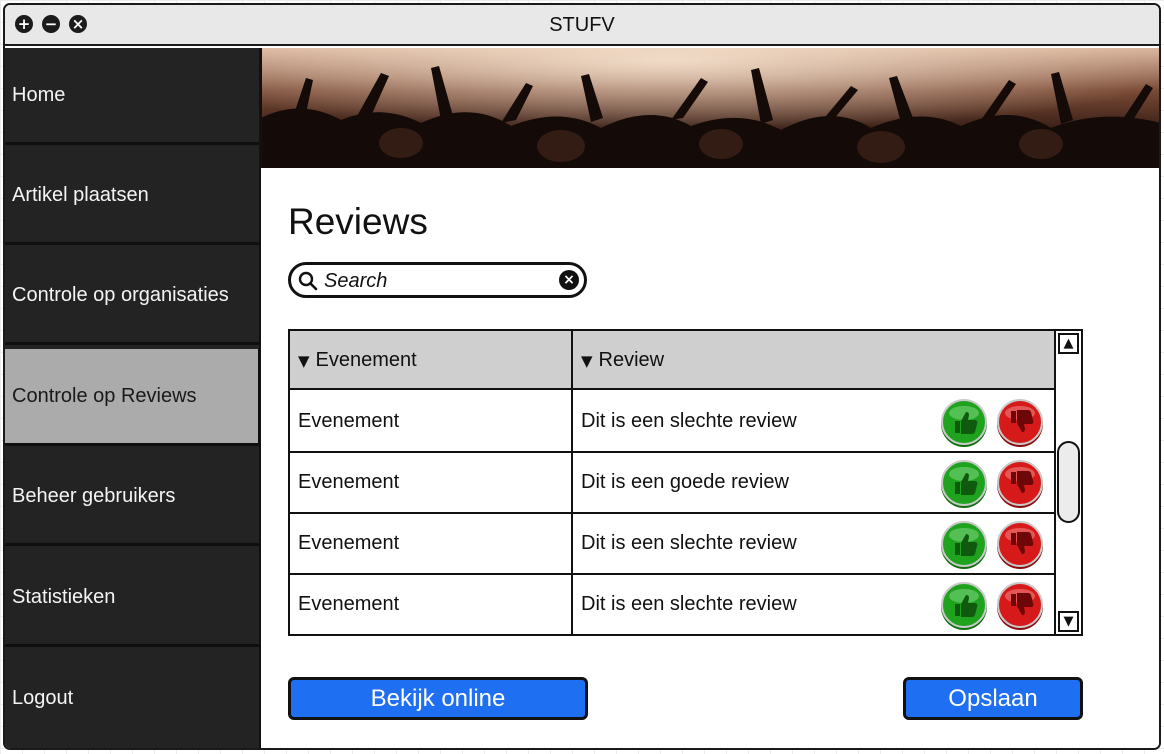 The height and width of the screenshot is (754, 1164). What do you see at coordinates (64, 596) in the screenshot?
I see `sidebar-item-label: Statistieken` at bounding box center [64, 596].